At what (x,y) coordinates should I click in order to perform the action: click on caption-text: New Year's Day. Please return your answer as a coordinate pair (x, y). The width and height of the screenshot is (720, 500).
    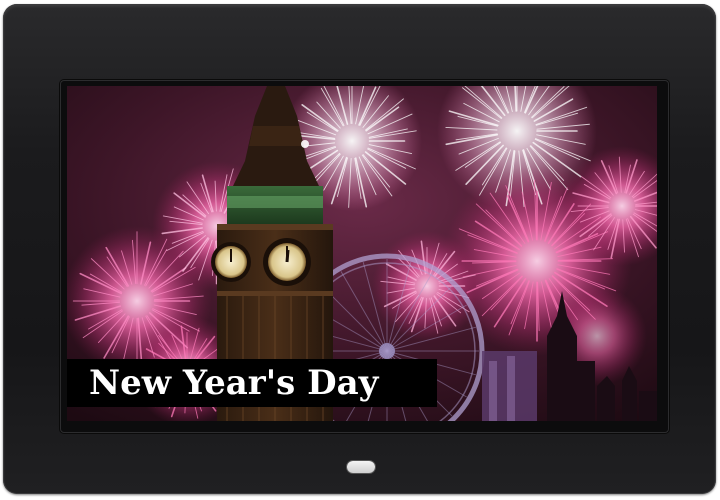
    Looking at the image, I should click on (234, 383).